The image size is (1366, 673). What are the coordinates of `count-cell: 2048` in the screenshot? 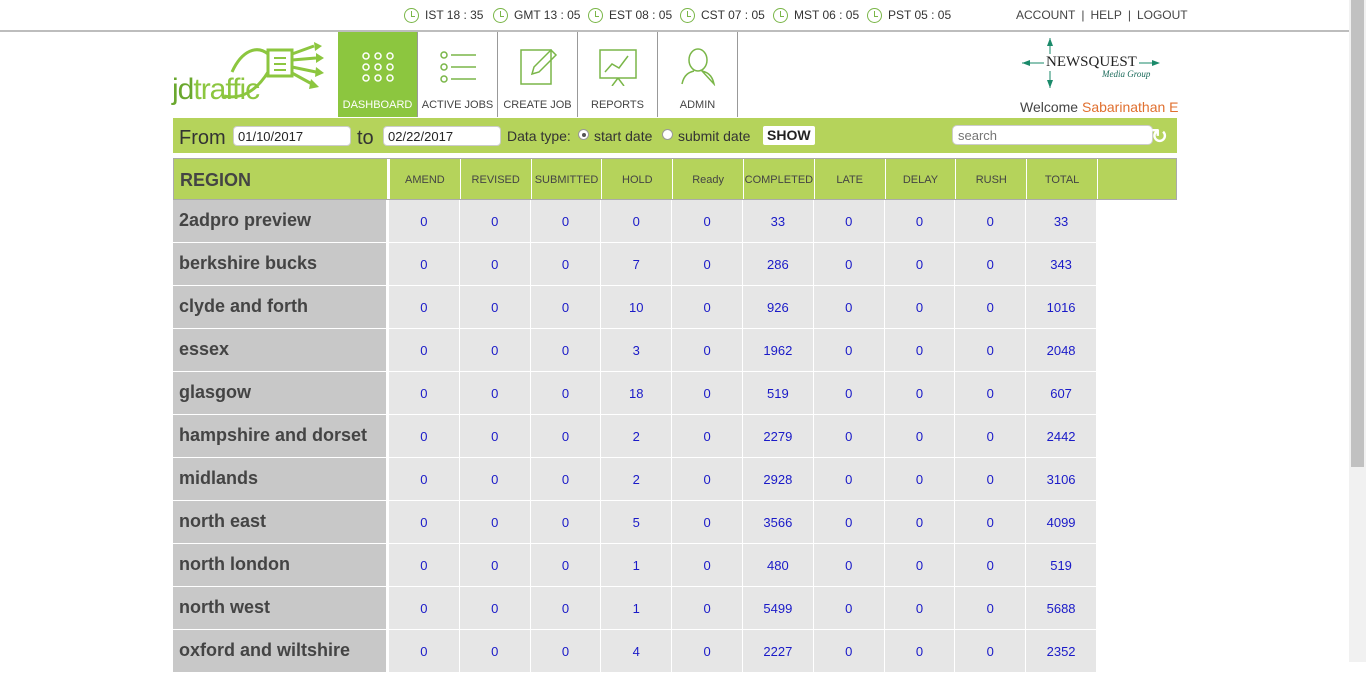 It's located at (1061, 350).